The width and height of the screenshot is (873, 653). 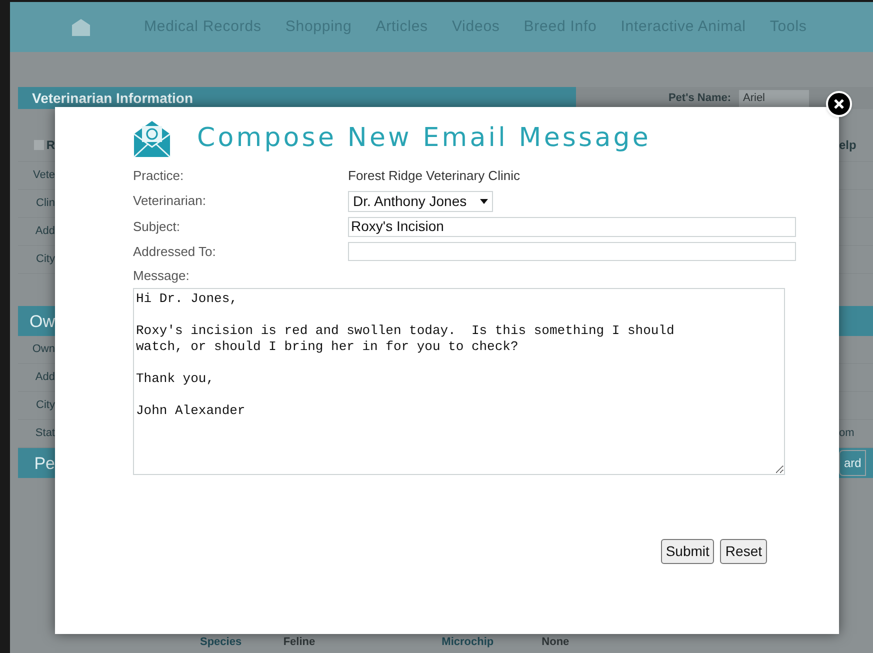 I want to click on row-label: Clin, so click(x=45, y=203).